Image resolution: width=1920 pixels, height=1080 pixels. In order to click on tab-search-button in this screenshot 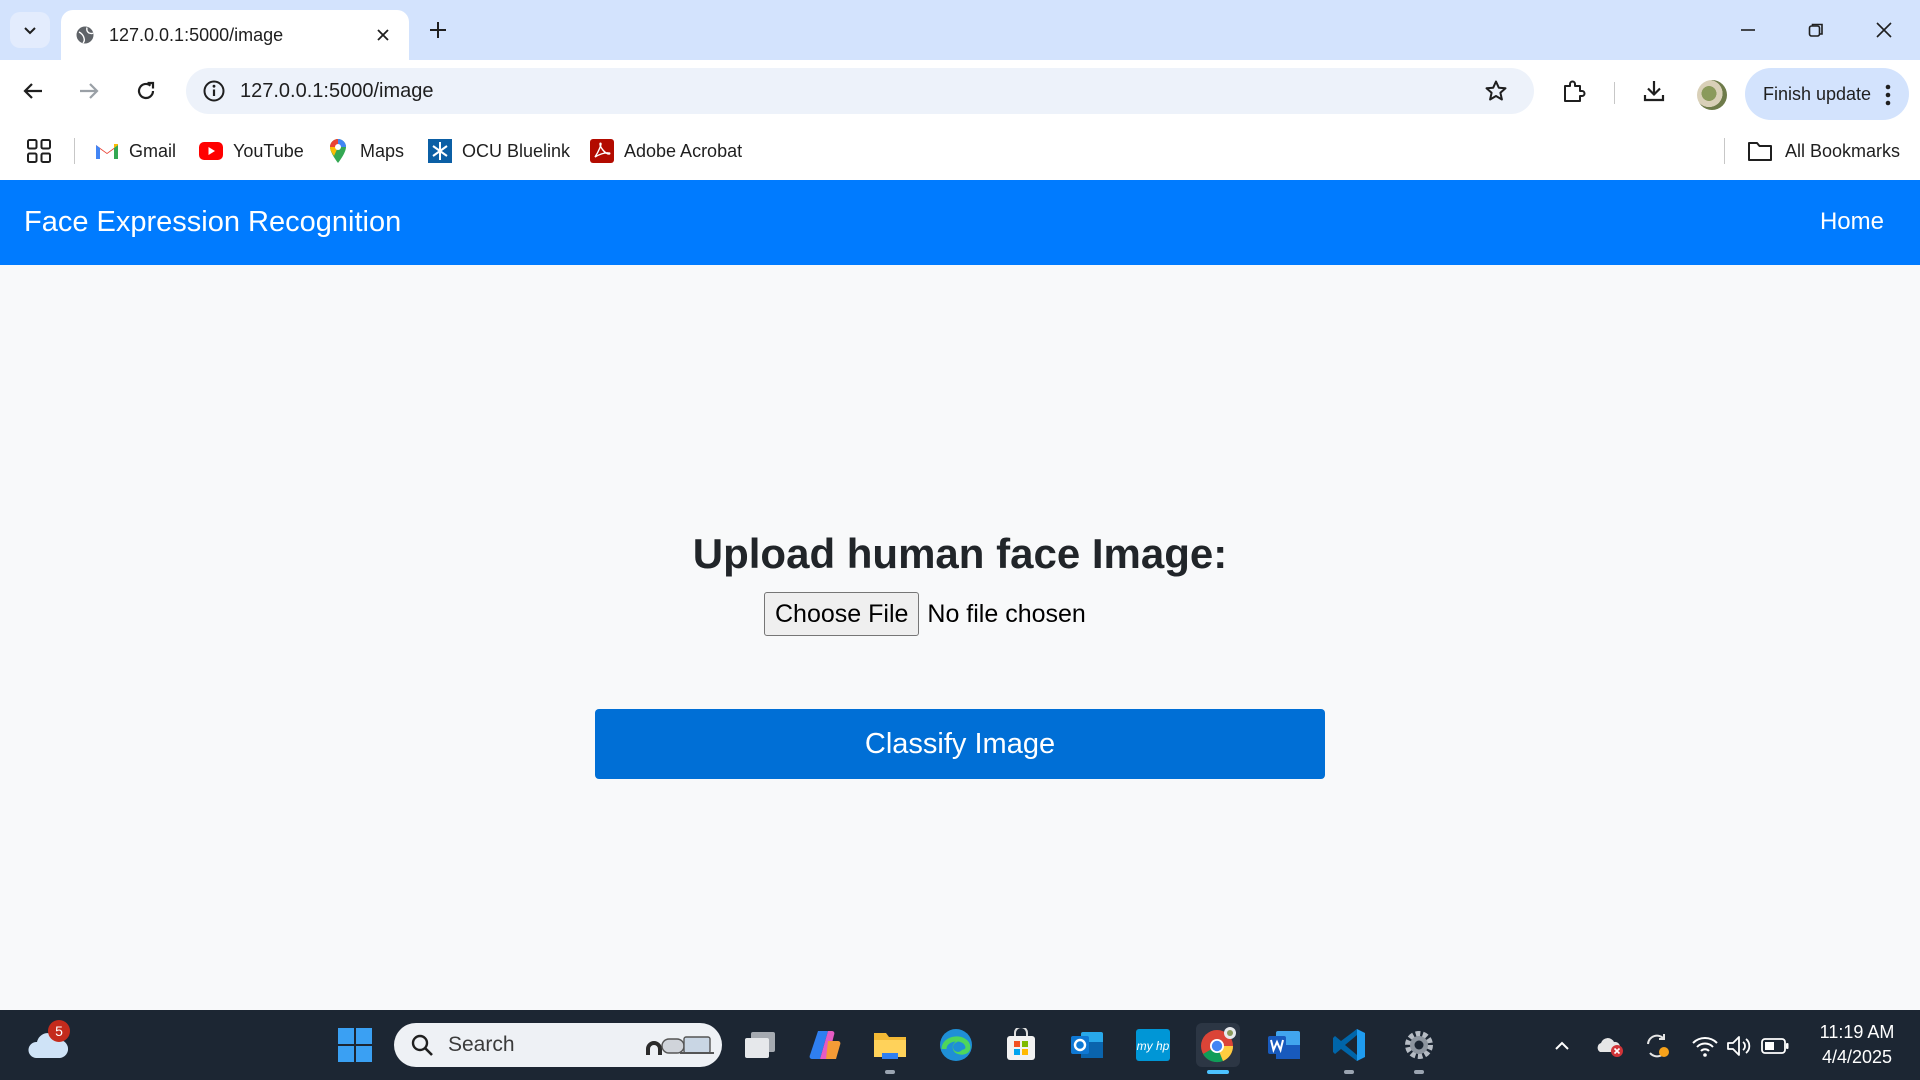, I will do `click(30, 30)`.